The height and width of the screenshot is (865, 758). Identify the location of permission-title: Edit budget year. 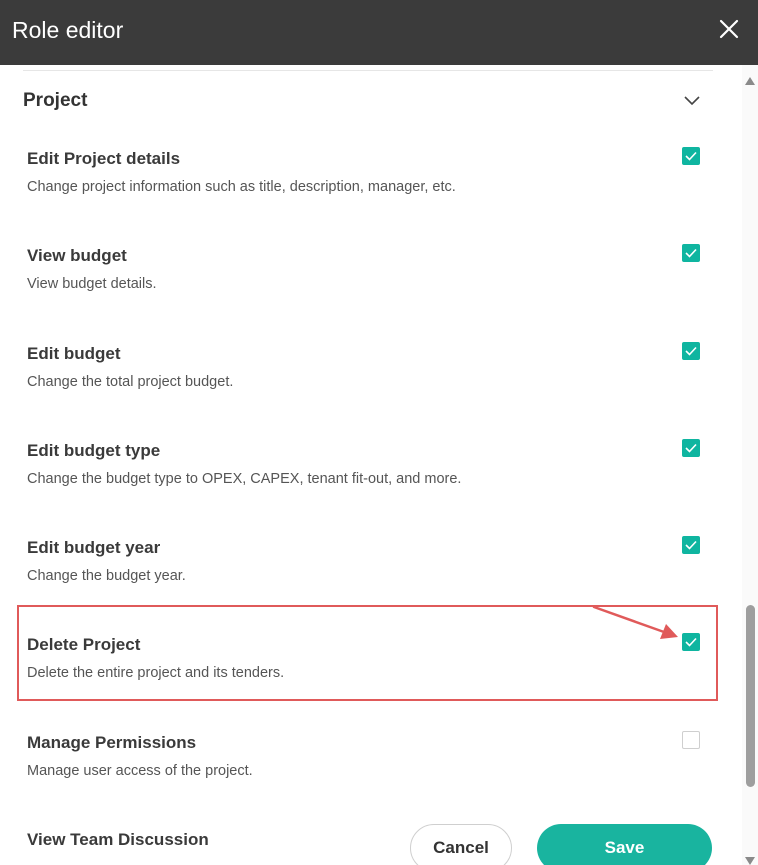
(94, 547).